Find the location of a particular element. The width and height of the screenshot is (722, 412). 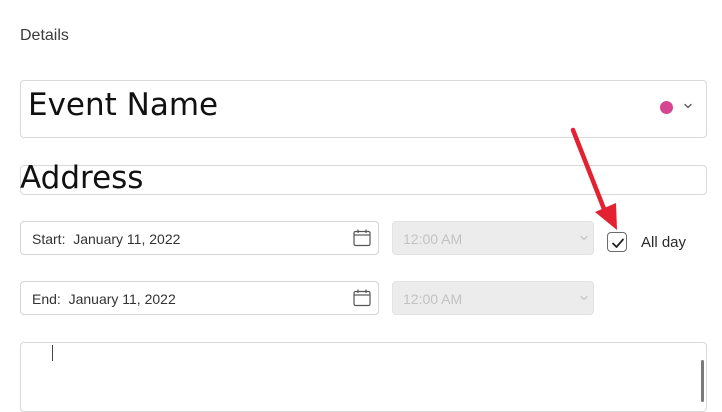

end-date-text: End: January 11, 2022 is located at coordinates (104, 299).